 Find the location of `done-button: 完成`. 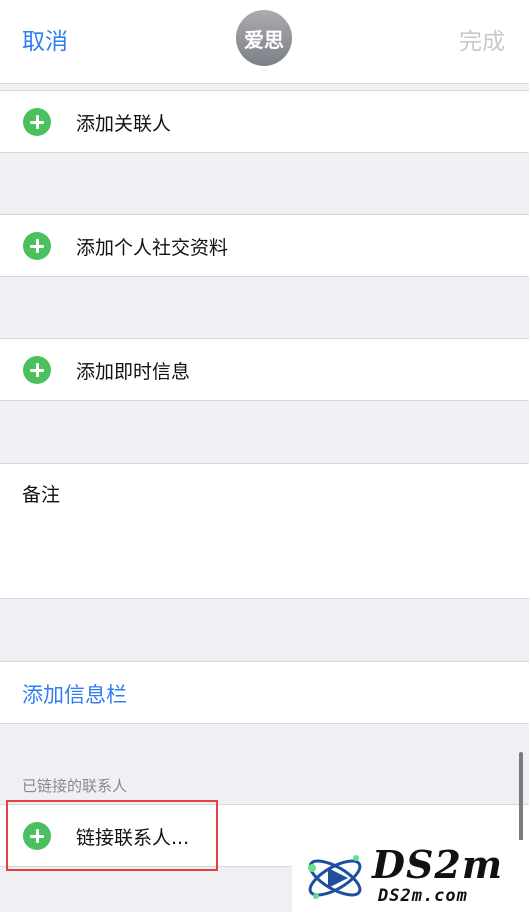

done-button: 完成 is located at coordinates (482, 39).